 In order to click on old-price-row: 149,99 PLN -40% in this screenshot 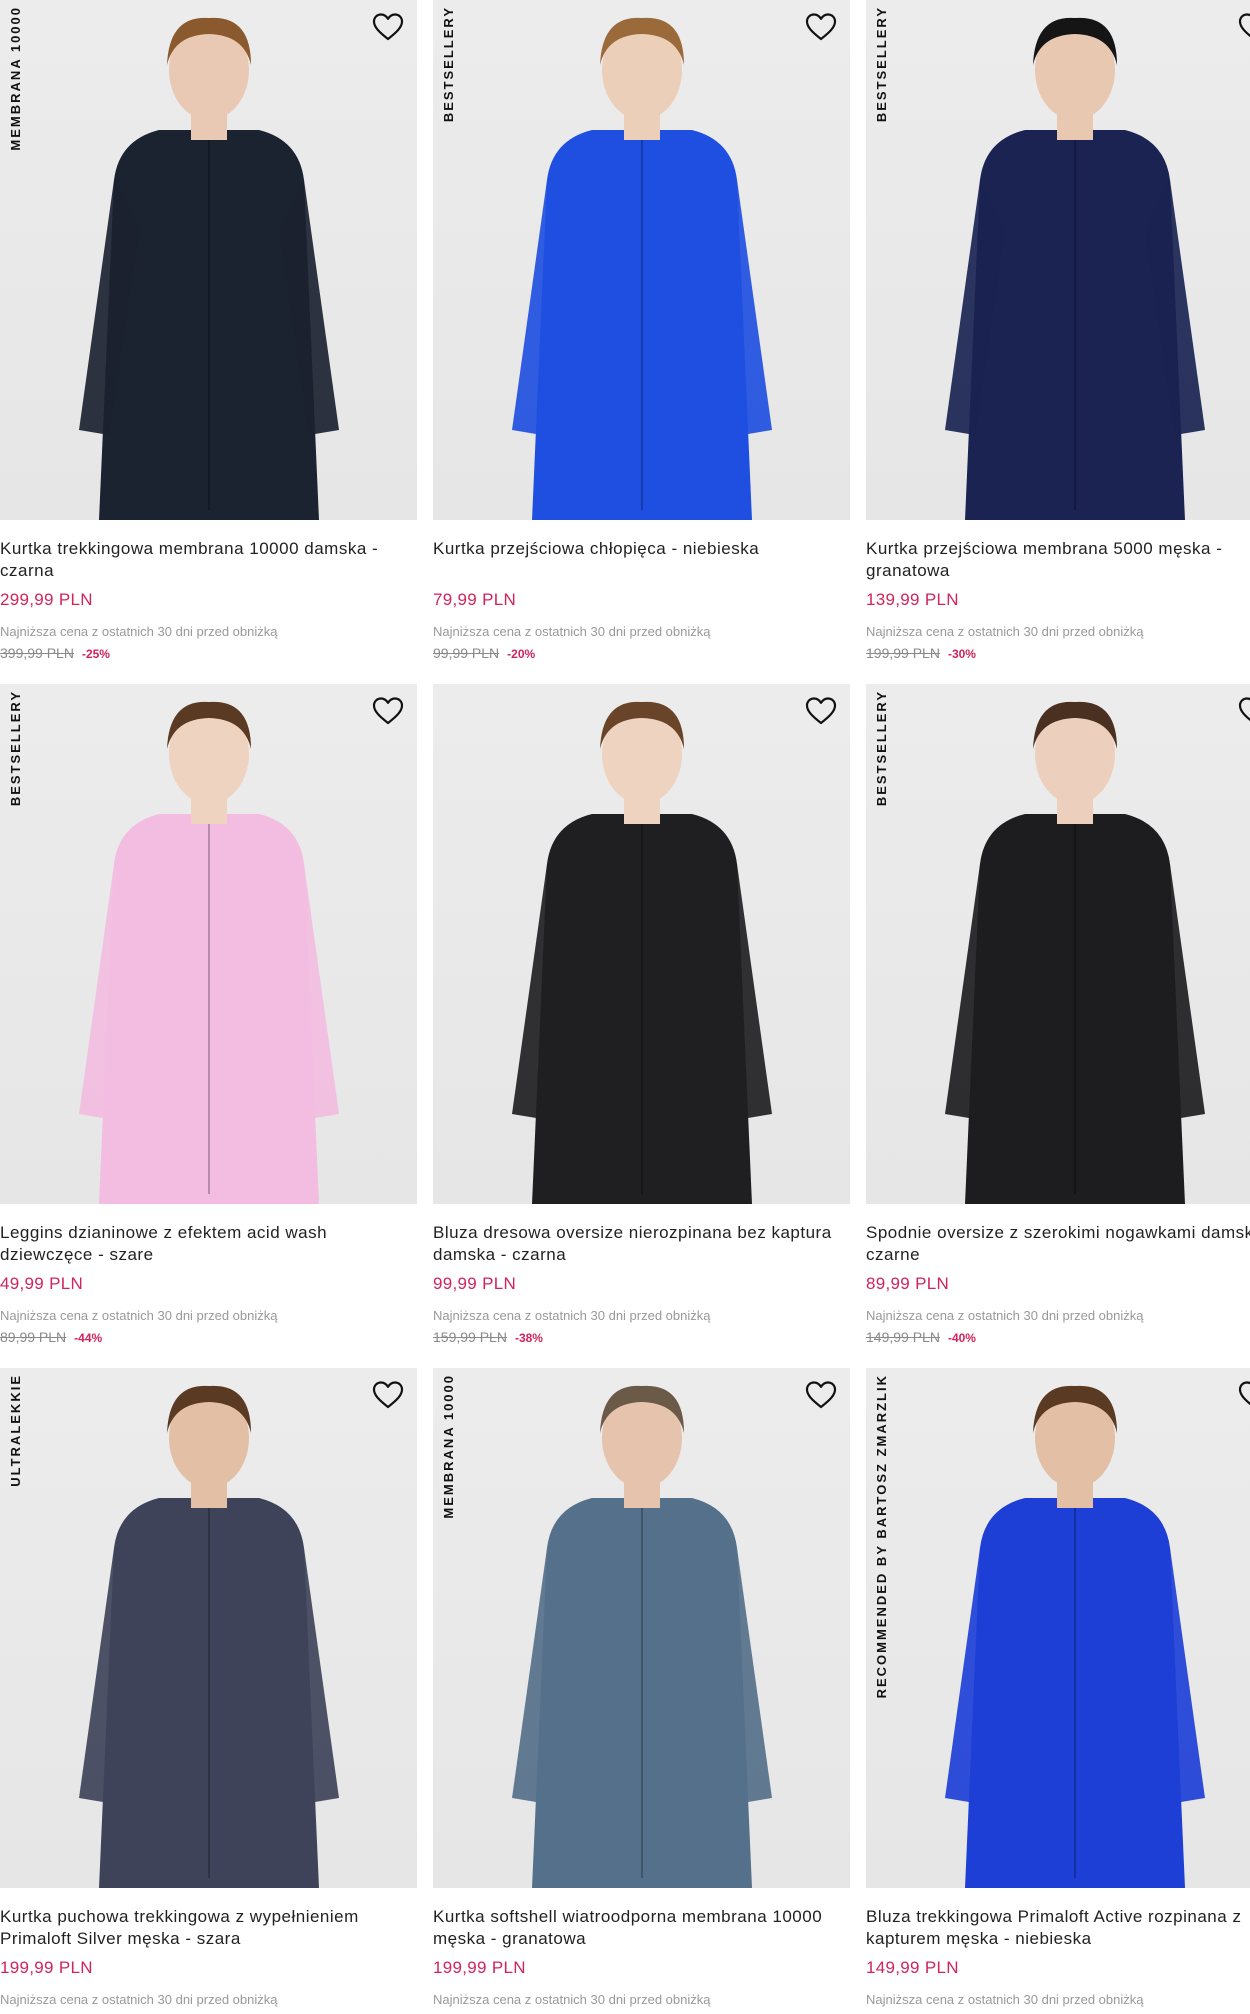, I will do `click(1058, 1337)`.